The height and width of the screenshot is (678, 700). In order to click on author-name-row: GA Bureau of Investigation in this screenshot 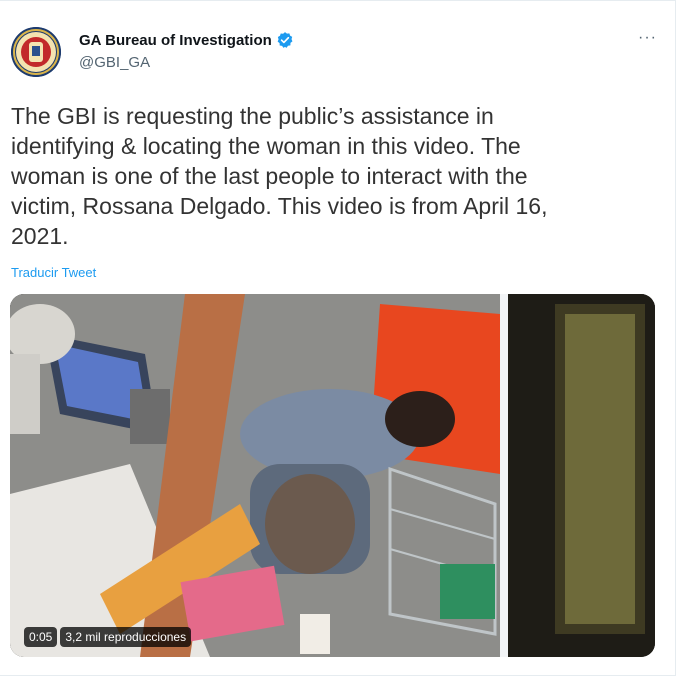, I will do `click(186, 40)`.